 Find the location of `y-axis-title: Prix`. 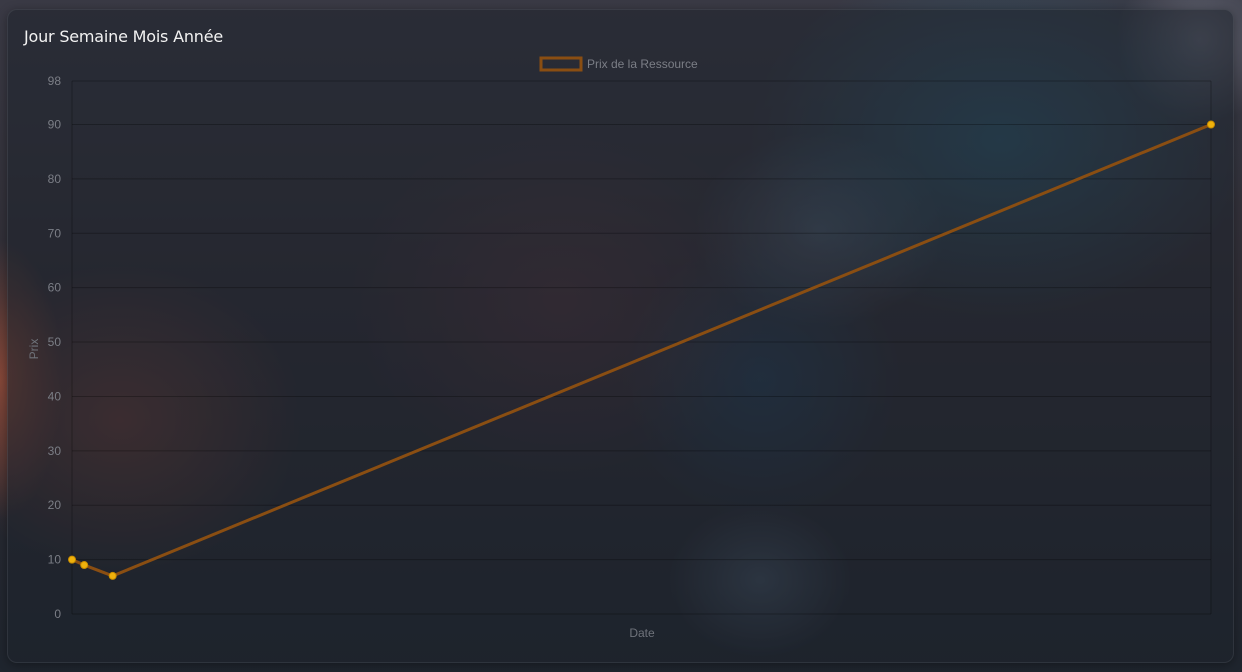

y-axis-title: Prix is located at coordinates (34, 349).